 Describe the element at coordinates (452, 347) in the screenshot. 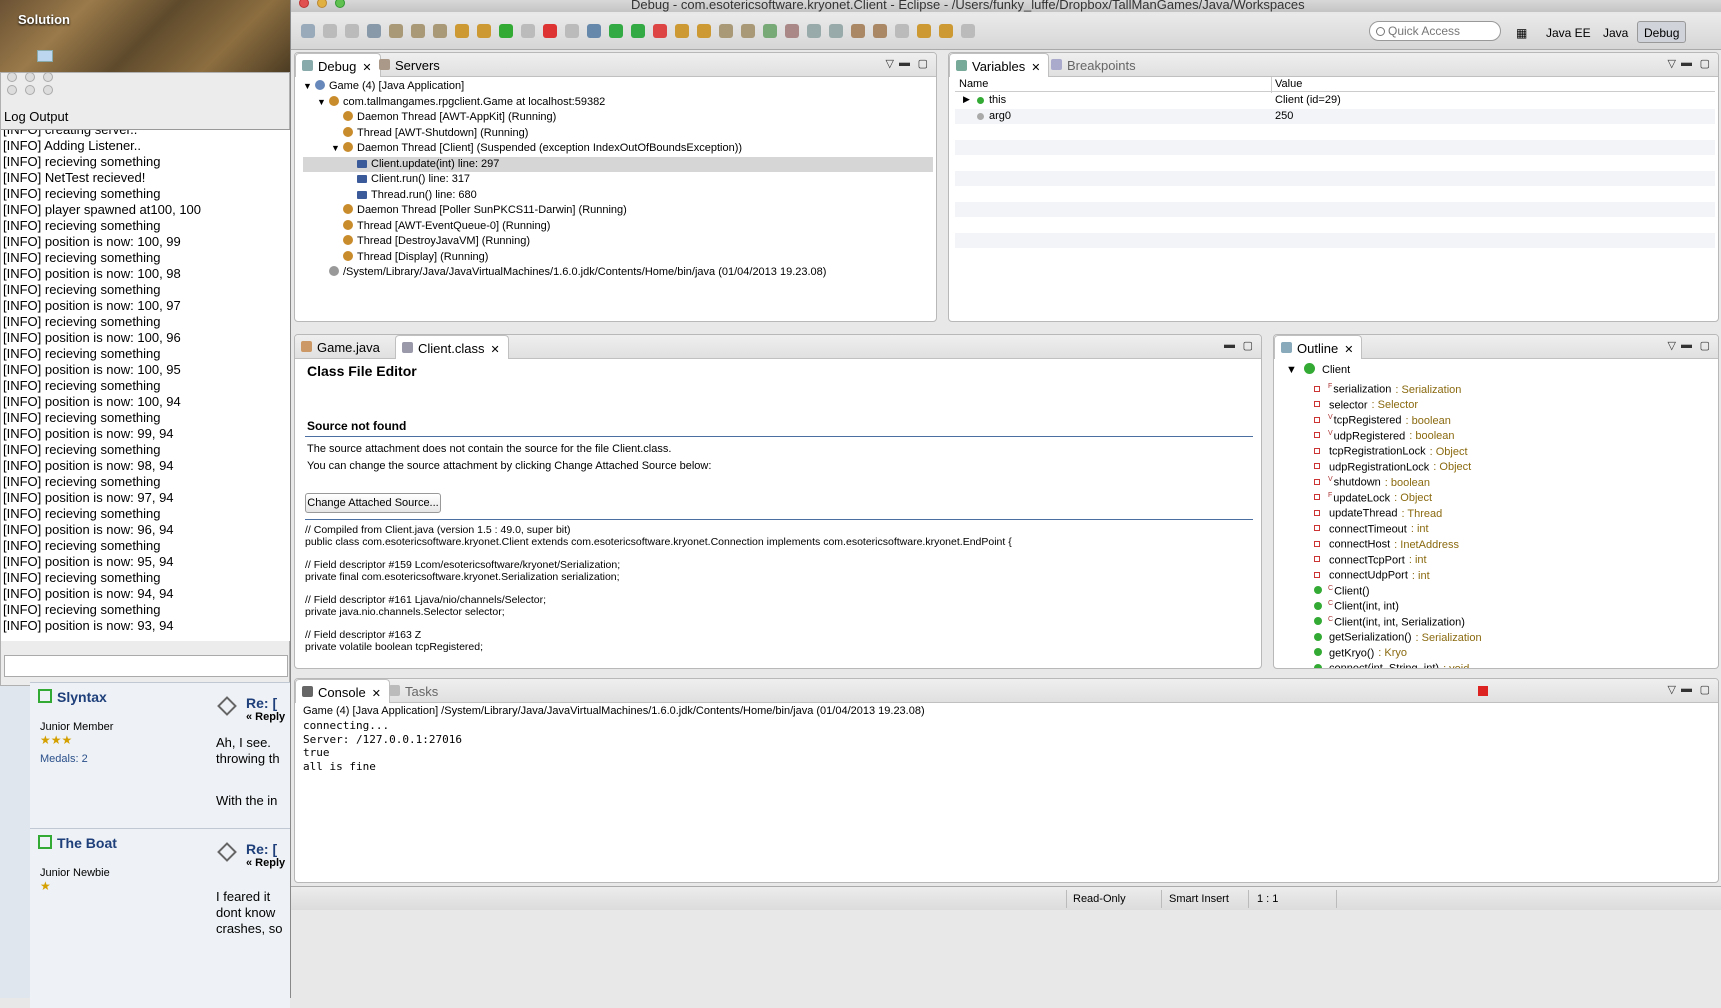

I see `tab-client-class: Client.class ✕` at that location.